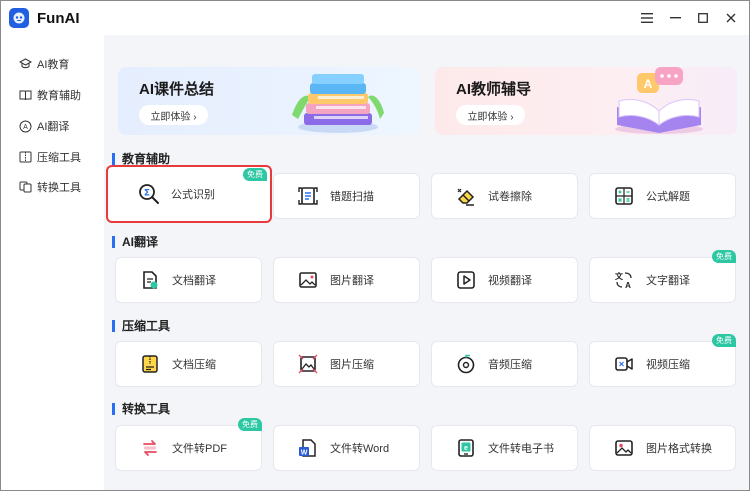  I want to click on card-label: 试卷擦除, so click(510, 197).